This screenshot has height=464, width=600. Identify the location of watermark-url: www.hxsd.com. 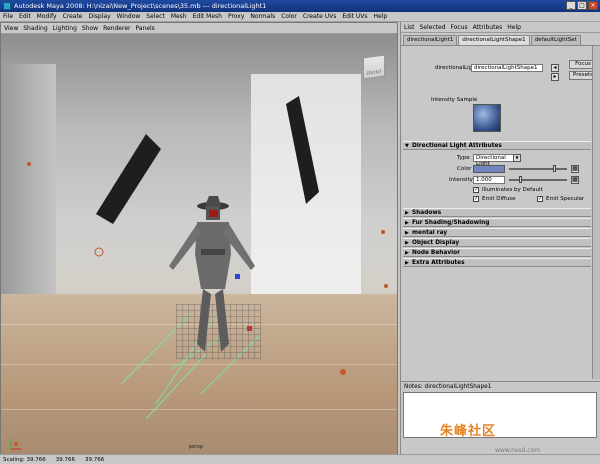
(518, 450).